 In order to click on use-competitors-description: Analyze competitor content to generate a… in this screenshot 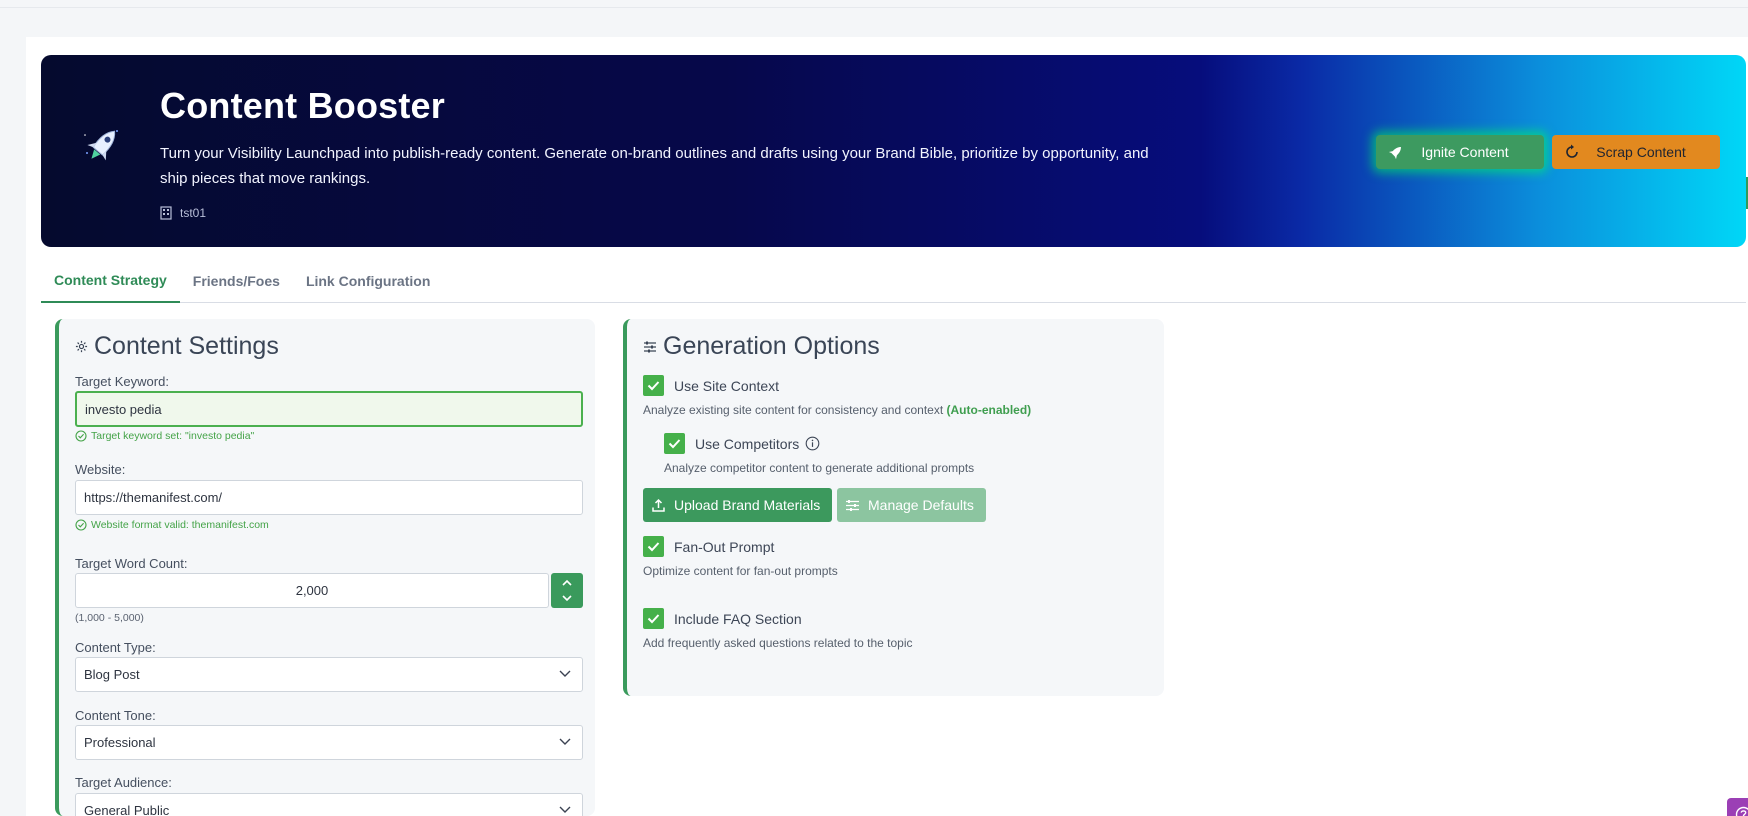, I will do `click(819, 468)`.